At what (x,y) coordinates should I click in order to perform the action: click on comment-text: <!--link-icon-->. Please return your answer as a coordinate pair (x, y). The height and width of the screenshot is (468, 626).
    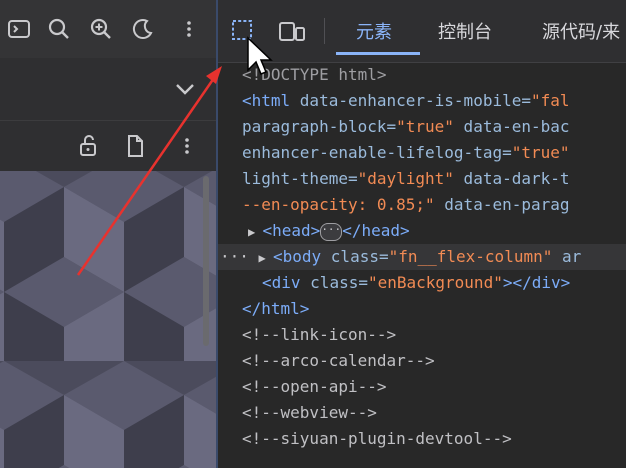
    Looking at the image, I should click on (319, 334).